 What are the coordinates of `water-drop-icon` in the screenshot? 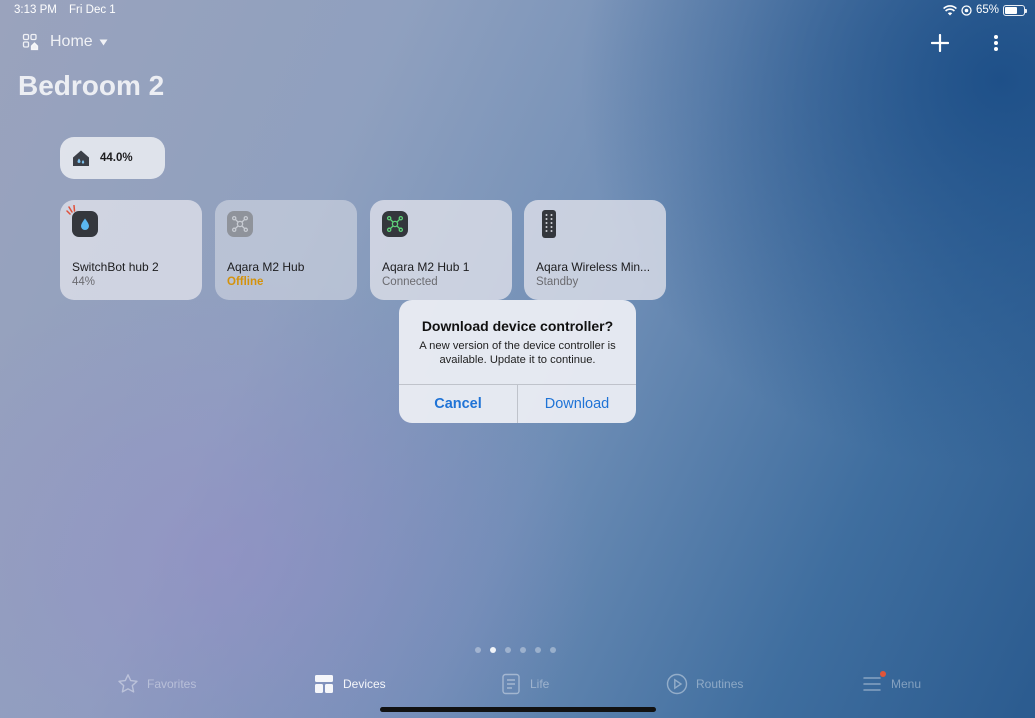 It's located at (82, 221).